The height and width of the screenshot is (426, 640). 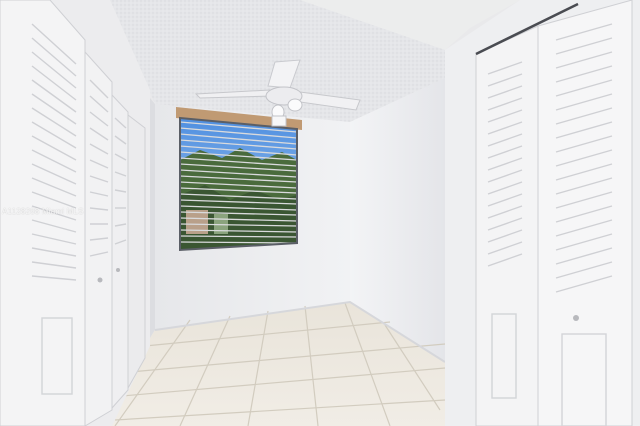 What do you see at coordinates (100, 280) in the screenshot?
I see `left-closet-knob` at bounding box center [100, 280].